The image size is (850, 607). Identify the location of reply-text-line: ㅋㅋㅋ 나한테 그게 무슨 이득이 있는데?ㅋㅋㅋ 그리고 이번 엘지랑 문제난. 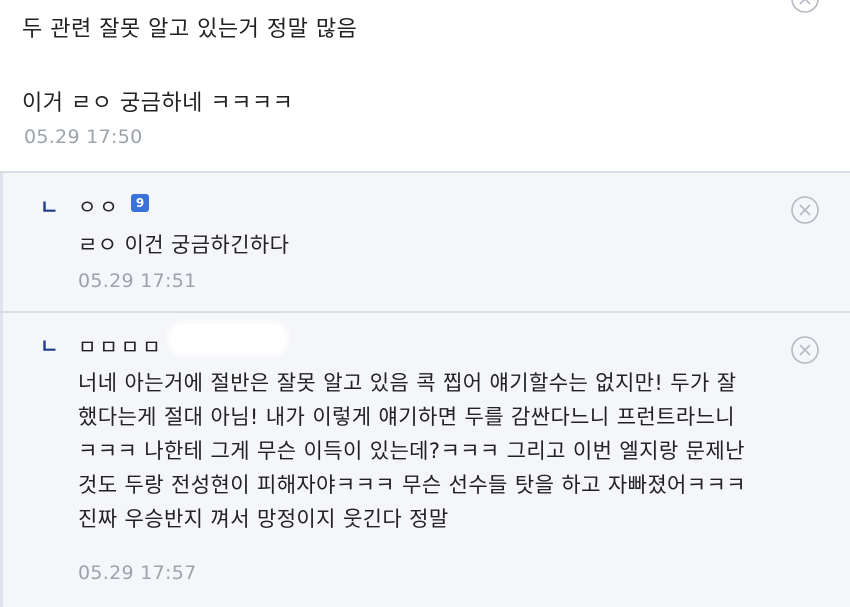
(411, 451).